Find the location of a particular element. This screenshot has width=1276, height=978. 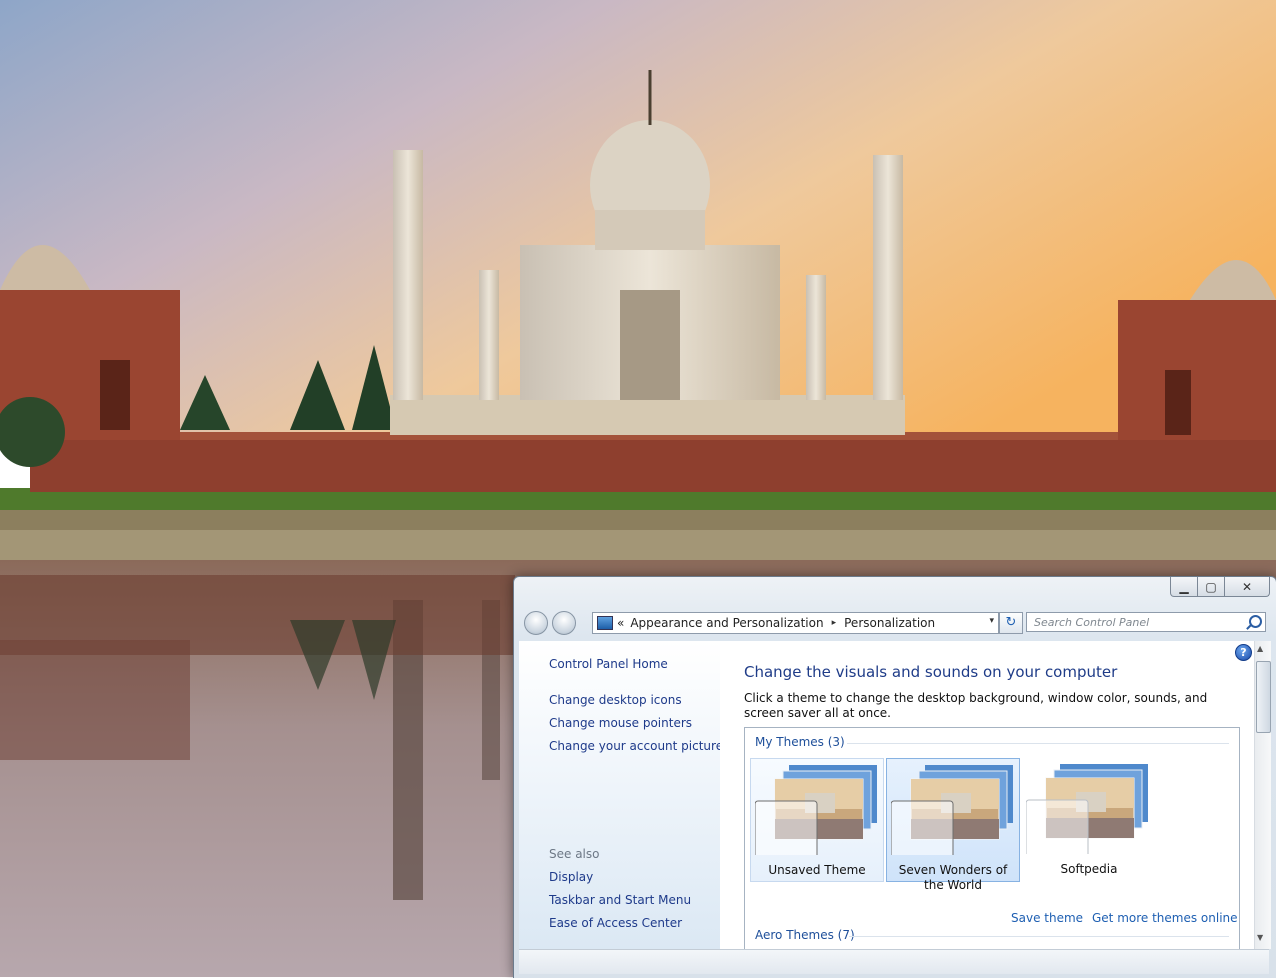

status-bar is located at coordinates (894, 961).